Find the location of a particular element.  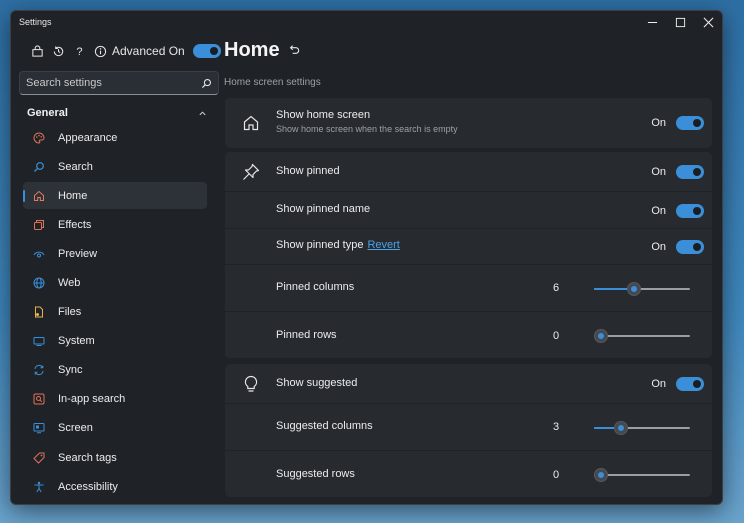

page-title-text: Home is located at coordinates (252, 50).